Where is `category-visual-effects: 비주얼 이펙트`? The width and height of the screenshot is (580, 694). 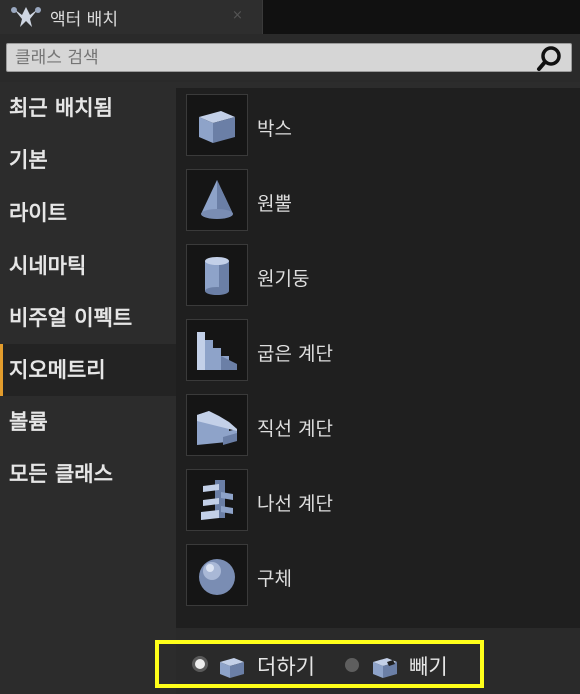 category-visual-effects: 비주얼 이펙트 is located at coordinates (88, 318).